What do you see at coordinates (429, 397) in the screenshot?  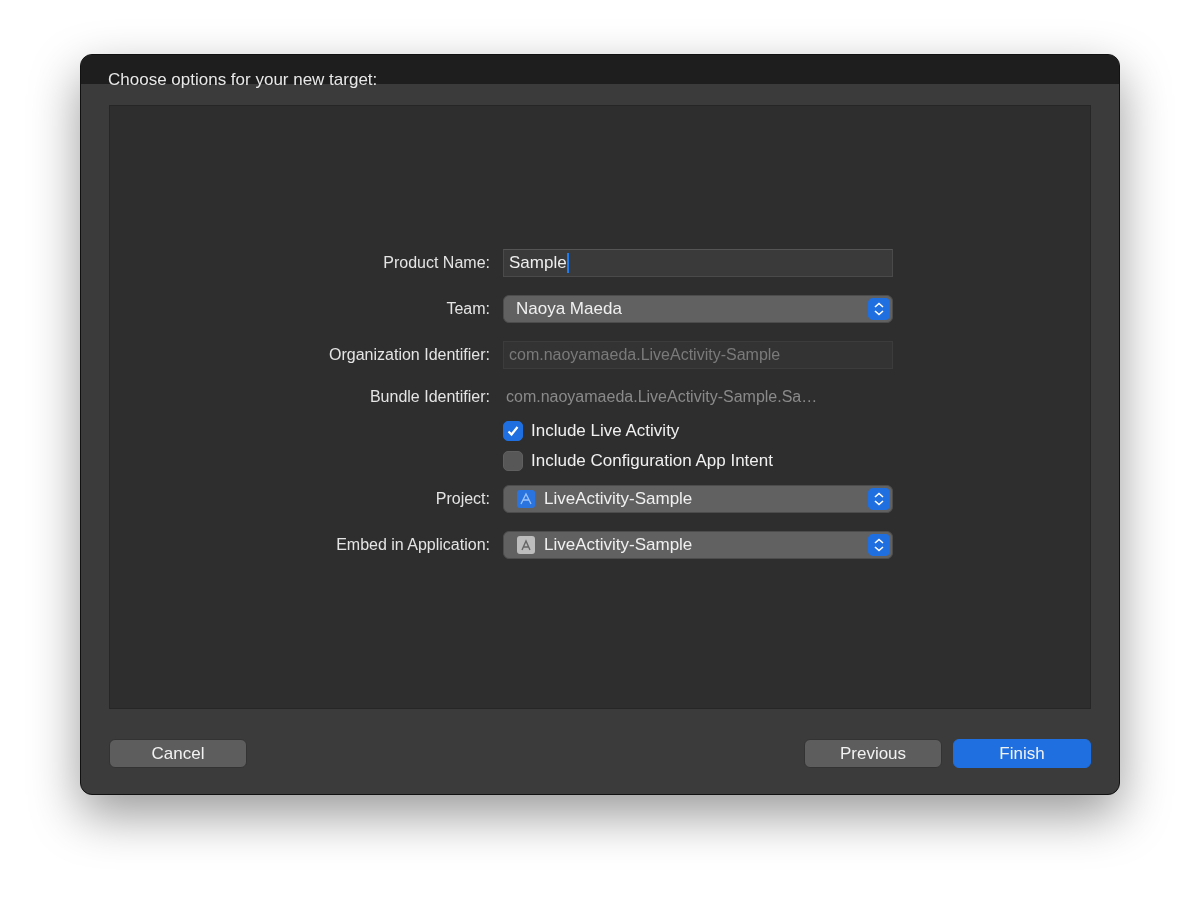 I see `field-label: Bundle Identifier:` at bounding box center [429, 397].